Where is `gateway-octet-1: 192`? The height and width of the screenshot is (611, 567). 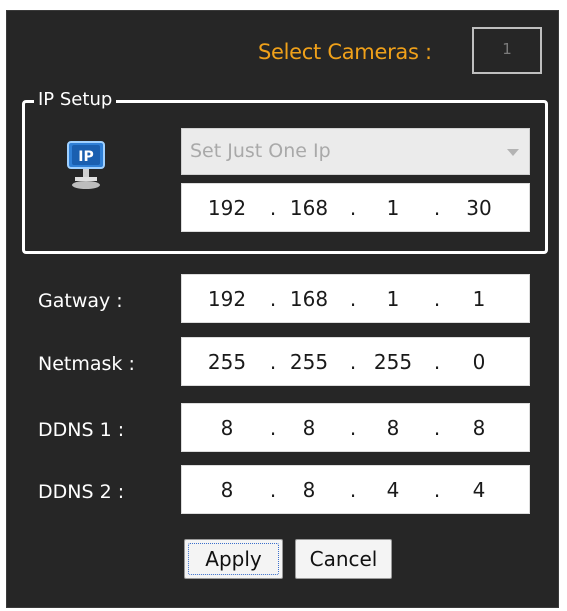 gateway-octet-1: 192 is located at coordinates (227, 299).